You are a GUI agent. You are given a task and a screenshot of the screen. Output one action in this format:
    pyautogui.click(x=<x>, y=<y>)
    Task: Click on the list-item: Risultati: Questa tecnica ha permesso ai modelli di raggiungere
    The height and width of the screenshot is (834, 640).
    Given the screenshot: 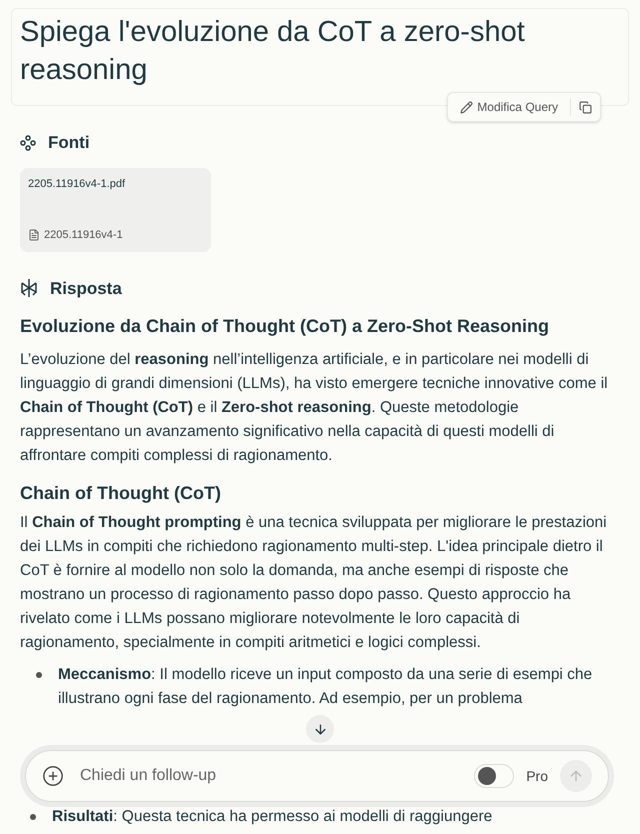 What is the action you would take?
    pyautogui.click(x=272, y=817)
    